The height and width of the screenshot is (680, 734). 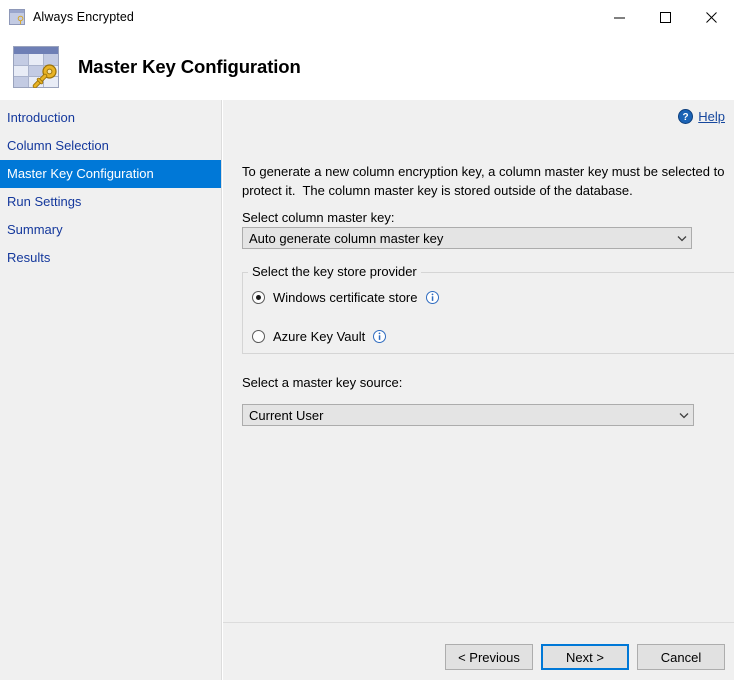 I want to click on minimize-icon, so click(x=619, y=17).